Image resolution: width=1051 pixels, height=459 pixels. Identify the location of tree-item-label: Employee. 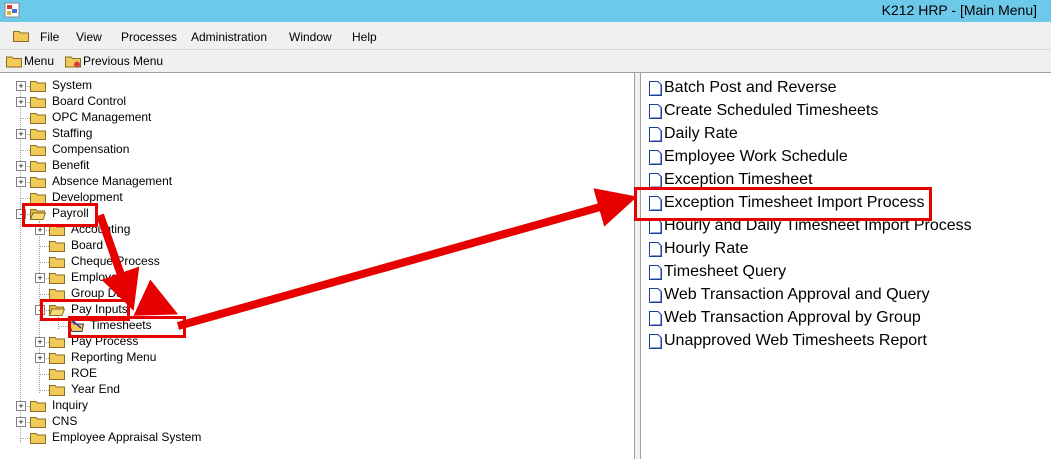
(98, 277).